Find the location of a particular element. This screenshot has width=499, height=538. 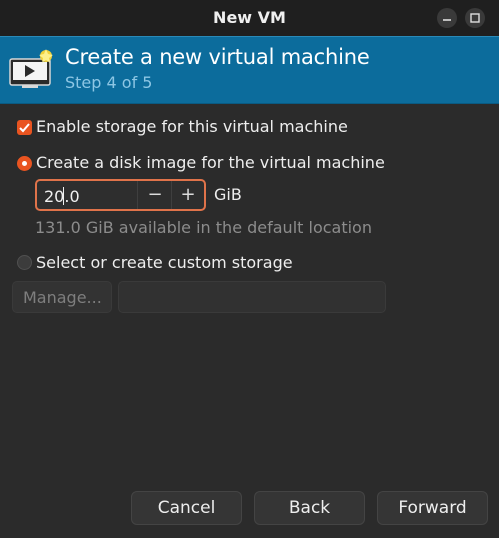

minimize-button is located at coordinates (447, 18).